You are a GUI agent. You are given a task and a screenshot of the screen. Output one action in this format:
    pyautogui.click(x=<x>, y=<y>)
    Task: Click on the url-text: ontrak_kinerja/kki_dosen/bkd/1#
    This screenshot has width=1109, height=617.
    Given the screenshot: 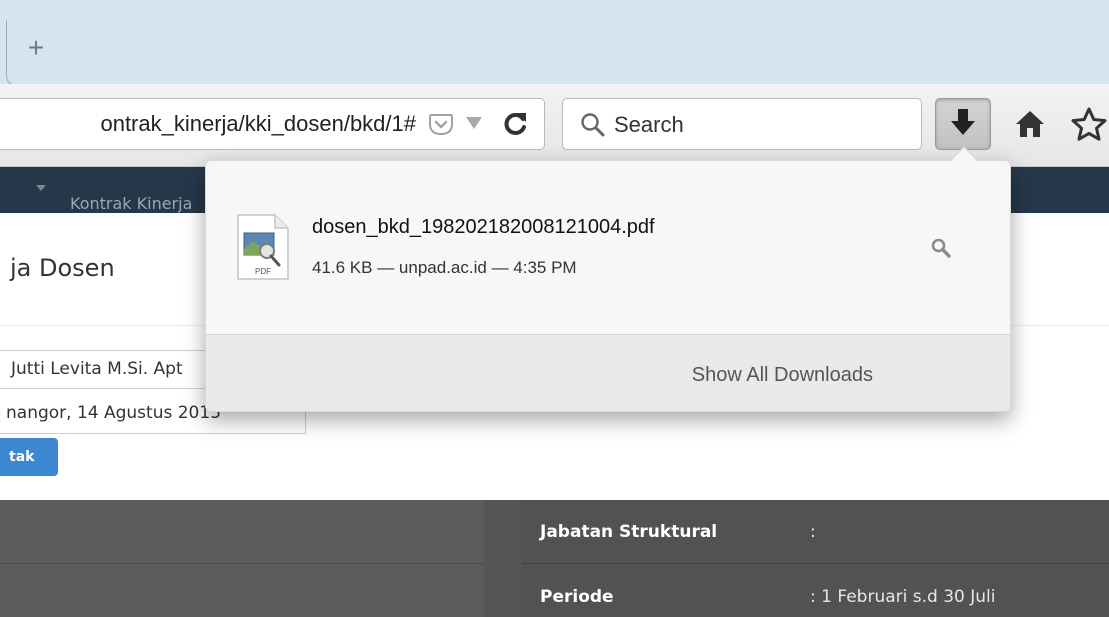 What is the action you would take?
    pyautogui.click(x=208, y=124)
    